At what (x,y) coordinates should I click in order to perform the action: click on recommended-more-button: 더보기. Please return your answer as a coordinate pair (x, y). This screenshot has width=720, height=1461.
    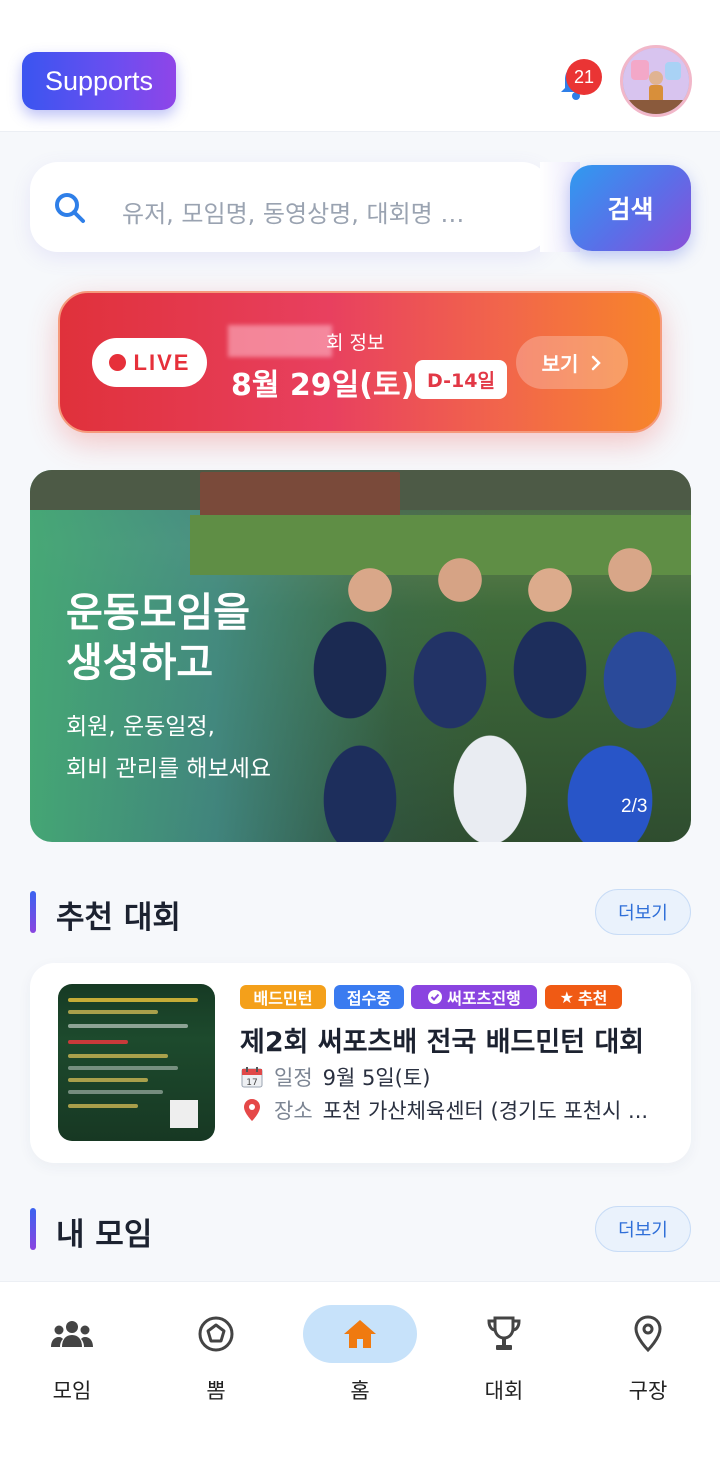
    Looking at the image, I should click on (643, 912).